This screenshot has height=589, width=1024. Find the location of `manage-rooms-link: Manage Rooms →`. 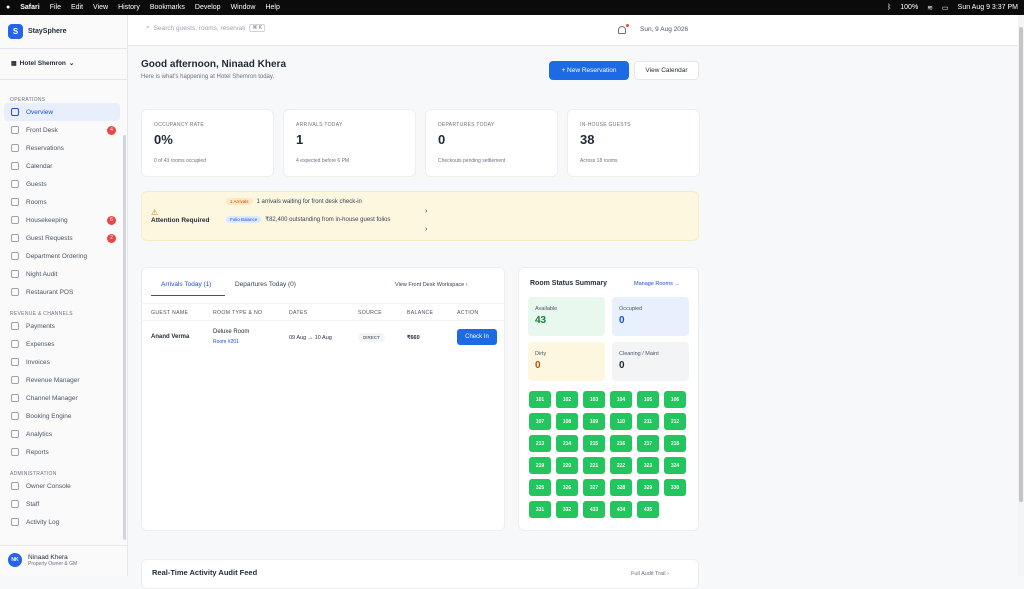

manage-rooms-link: Manage Rooms → is located at coordinates (657, 284).